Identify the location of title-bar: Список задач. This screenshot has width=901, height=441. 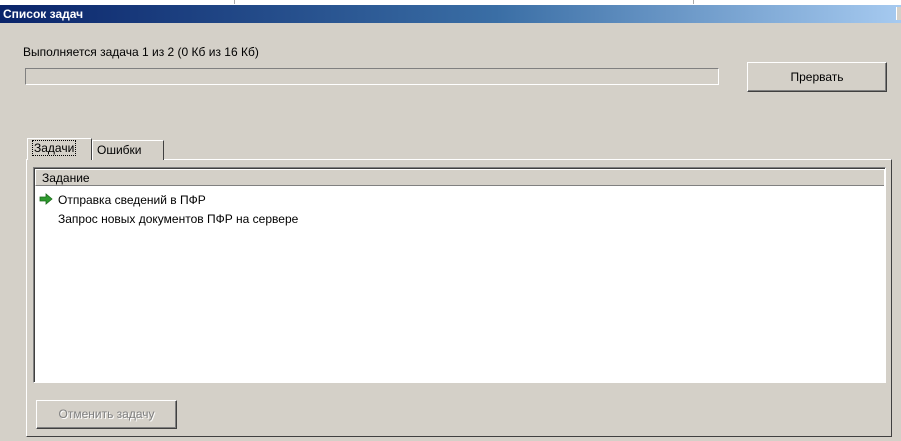
(450, 14).